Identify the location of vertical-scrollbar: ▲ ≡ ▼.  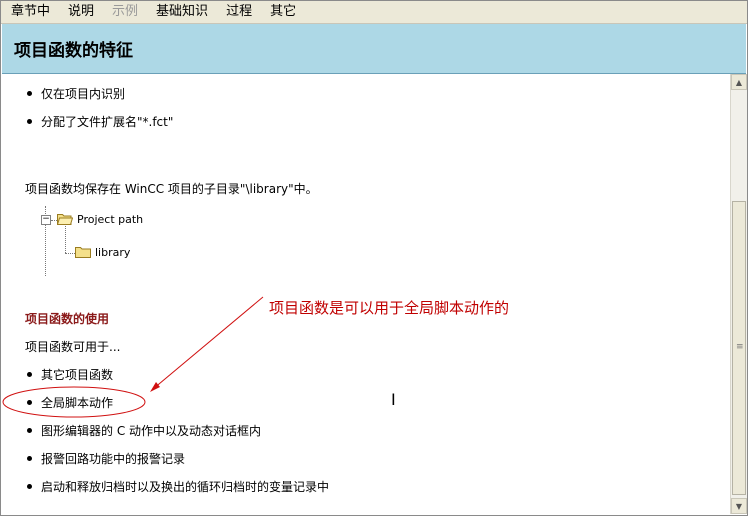
(738, 294).